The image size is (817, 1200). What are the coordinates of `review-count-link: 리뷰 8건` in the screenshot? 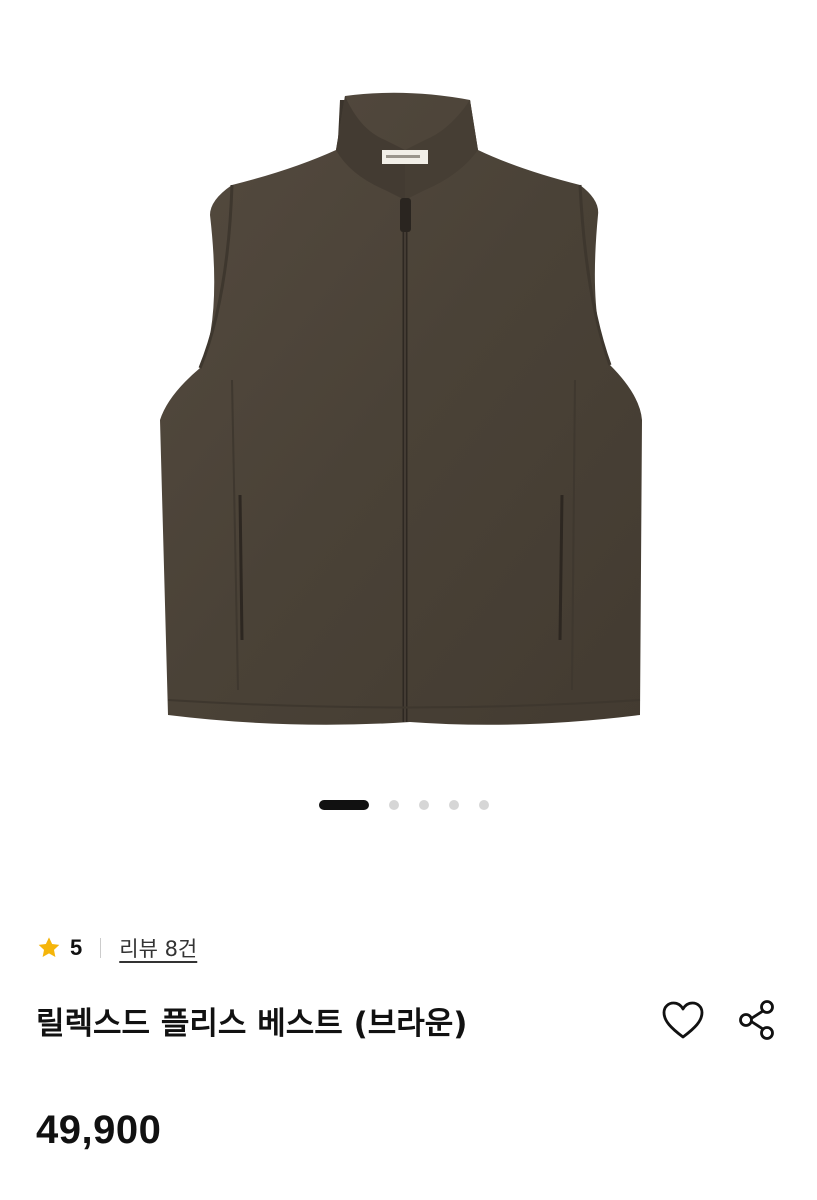 It's located at (158, 948).